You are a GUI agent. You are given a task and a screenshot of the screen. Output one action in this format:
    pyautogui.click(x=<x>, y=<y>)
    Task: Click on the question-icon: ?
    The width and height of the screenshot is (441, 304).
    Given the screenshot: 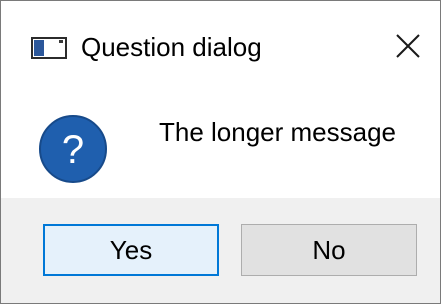 What is the action you would take?
    pyautogui.click(x=73, y=149)
    